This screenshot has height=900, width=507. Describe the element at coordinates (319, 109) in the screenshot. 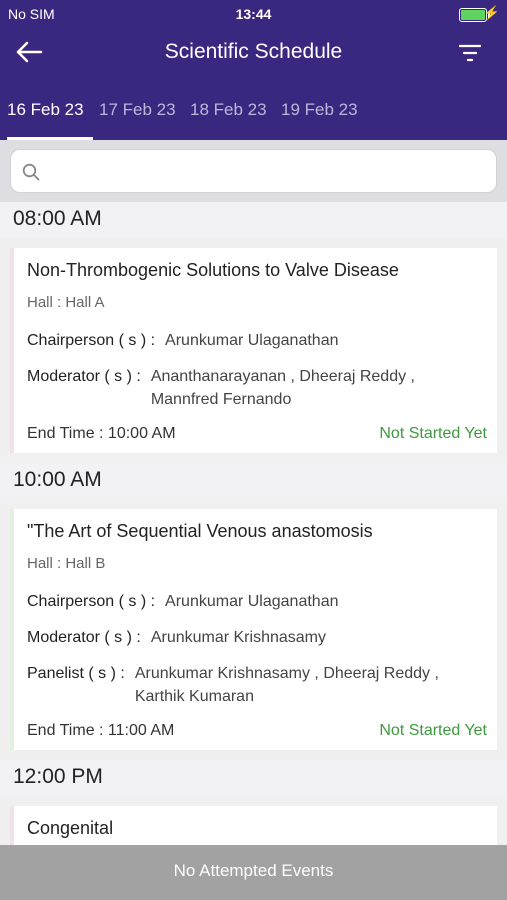

I see `tab-label: 19 Feb 23` at that location.